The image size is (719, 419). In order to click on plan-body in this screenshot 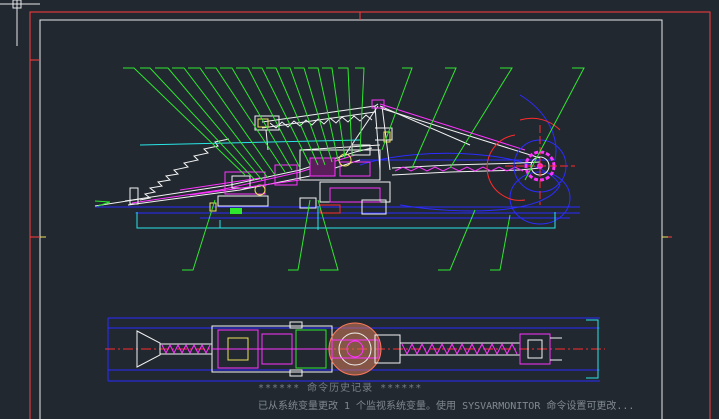, I will do `click(272, 349)`.